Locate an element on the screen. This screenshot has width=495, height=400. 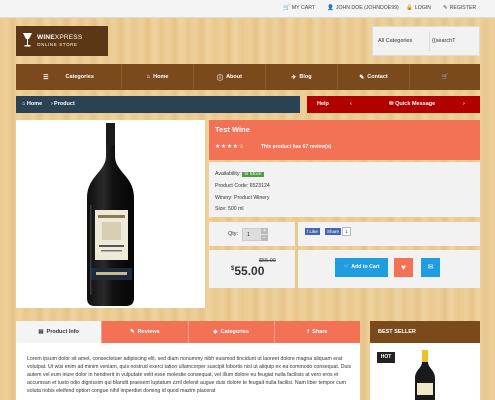
product-size: Size: 500 ml is located at coordinates (229, 209).